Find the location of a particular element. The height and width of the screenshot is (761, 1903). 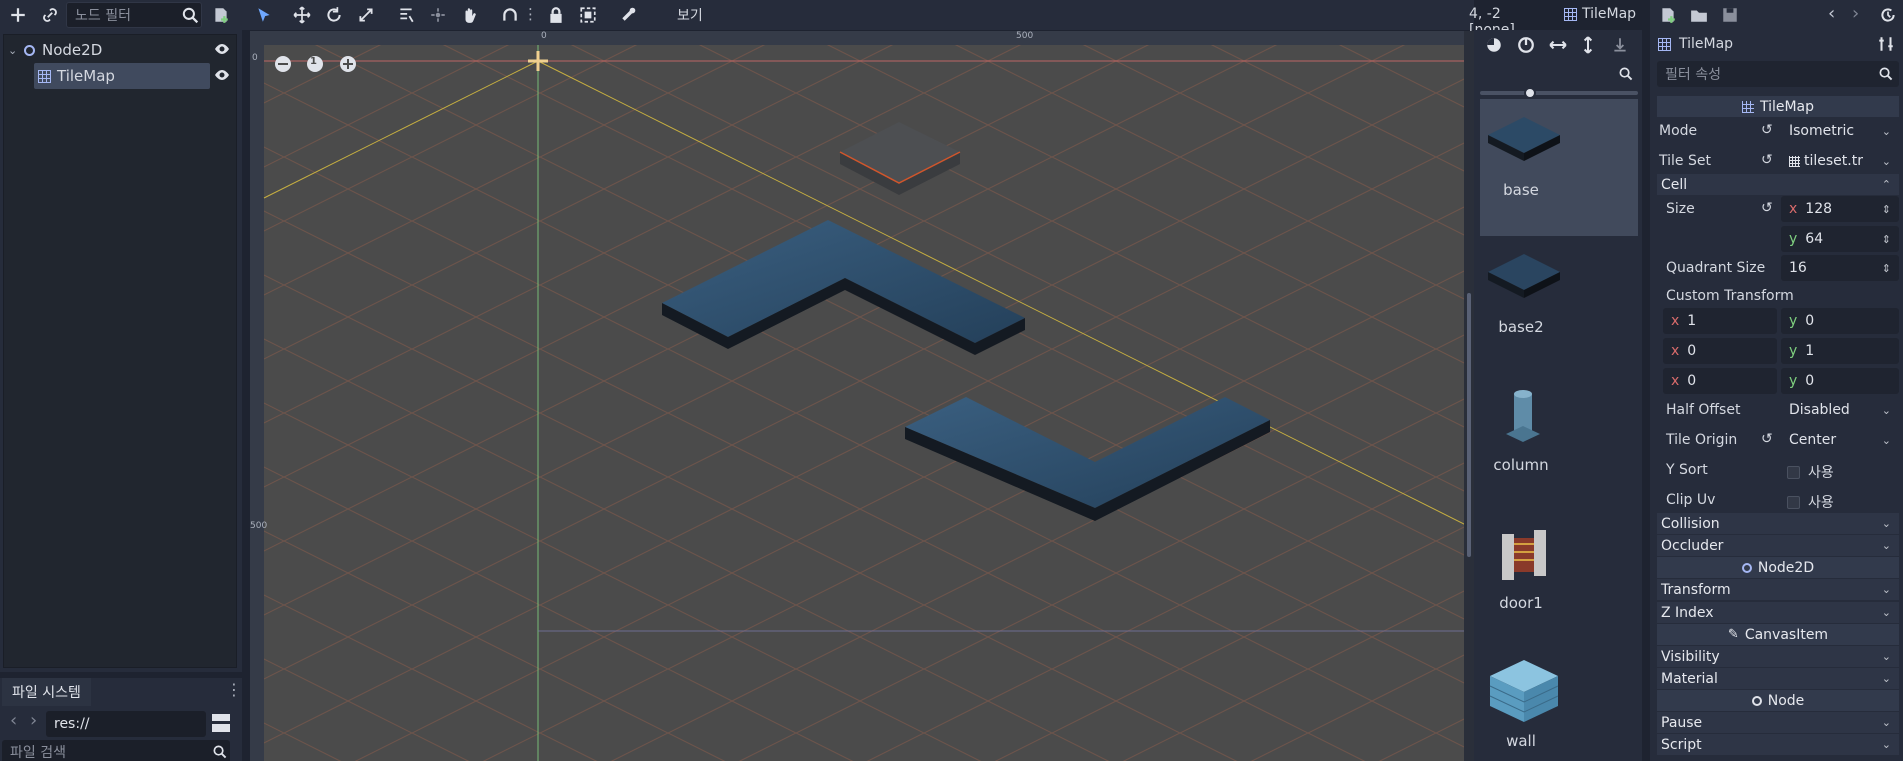

view-menu: 보기 is located at coordinates (690, 15).